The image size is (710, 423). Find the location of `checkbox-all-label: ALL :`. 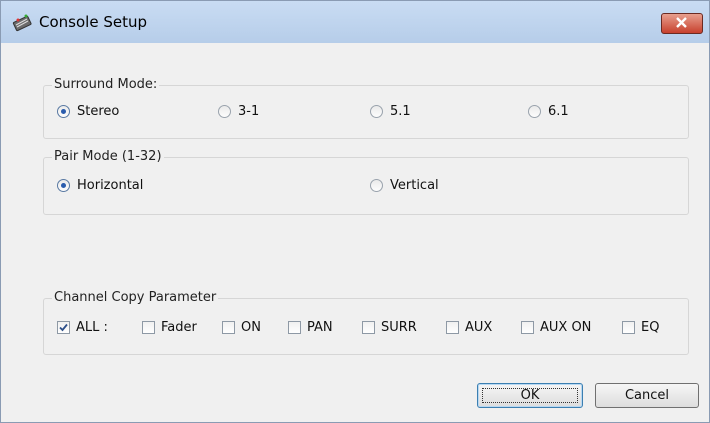

checkbox-all-label: ALL : is located at coordinates (92, 327).